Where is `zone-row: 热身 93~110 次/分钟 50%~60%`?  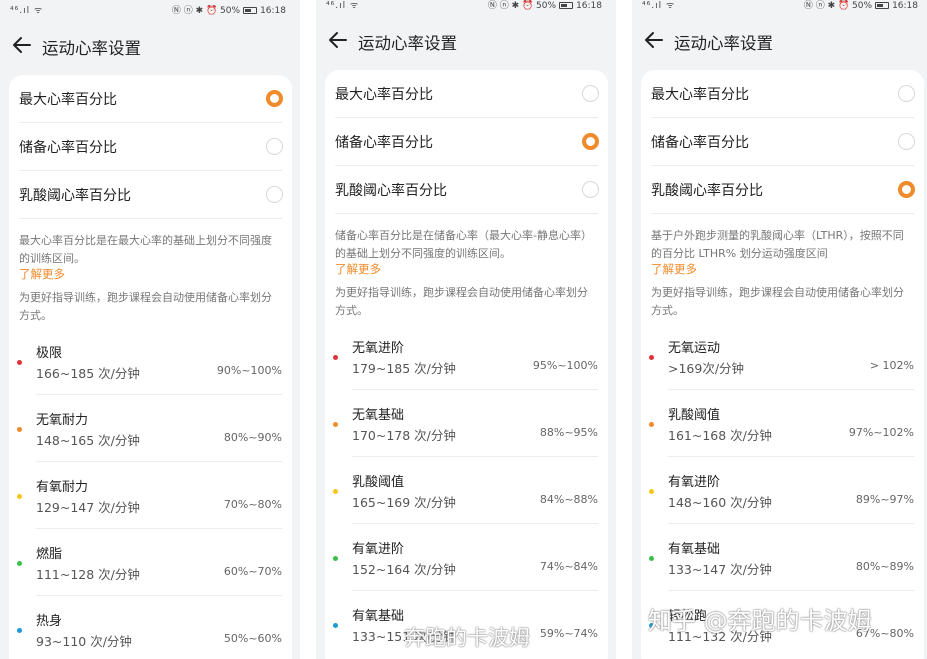
zone-row: 热身 93~110 次/分钟 50%~60% is located at coordinates (150, 627).